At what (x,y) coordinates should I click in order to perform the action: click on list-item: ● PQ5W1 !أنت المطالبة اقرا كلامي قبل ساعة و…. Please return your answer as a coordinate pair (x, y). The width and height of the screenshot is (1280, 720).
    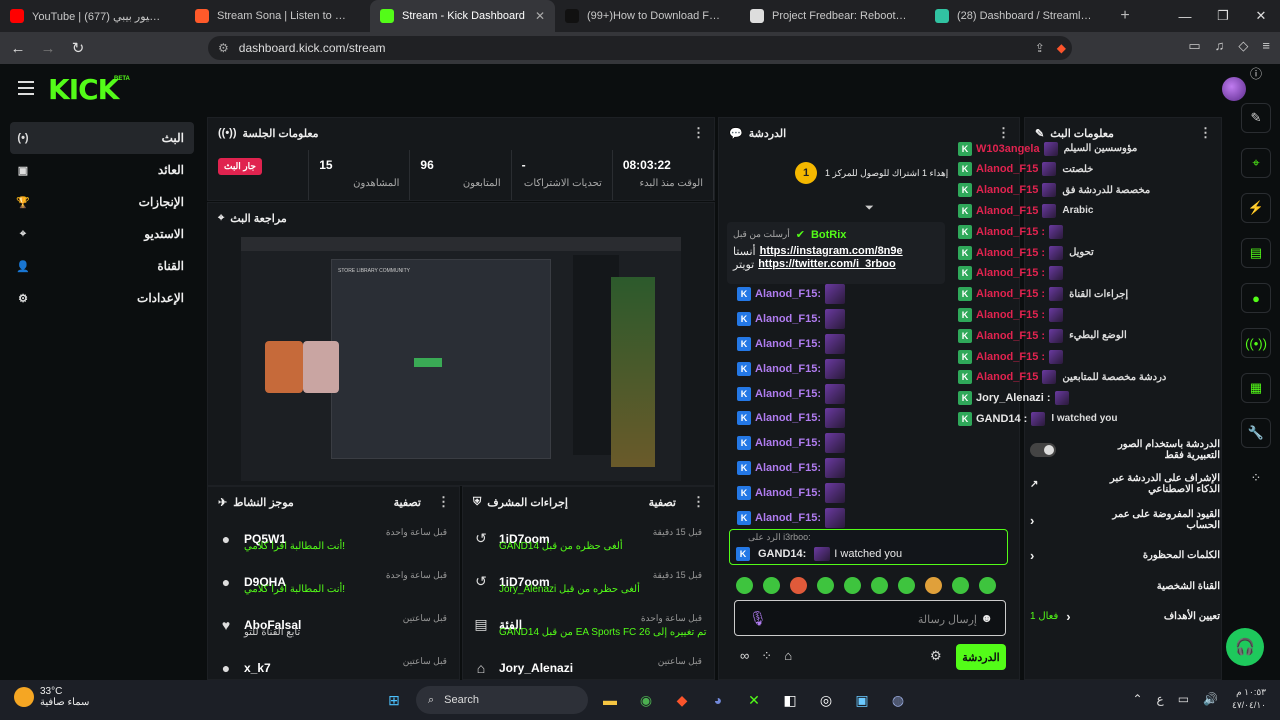
    Looking at the image, I should click on (333, 538).